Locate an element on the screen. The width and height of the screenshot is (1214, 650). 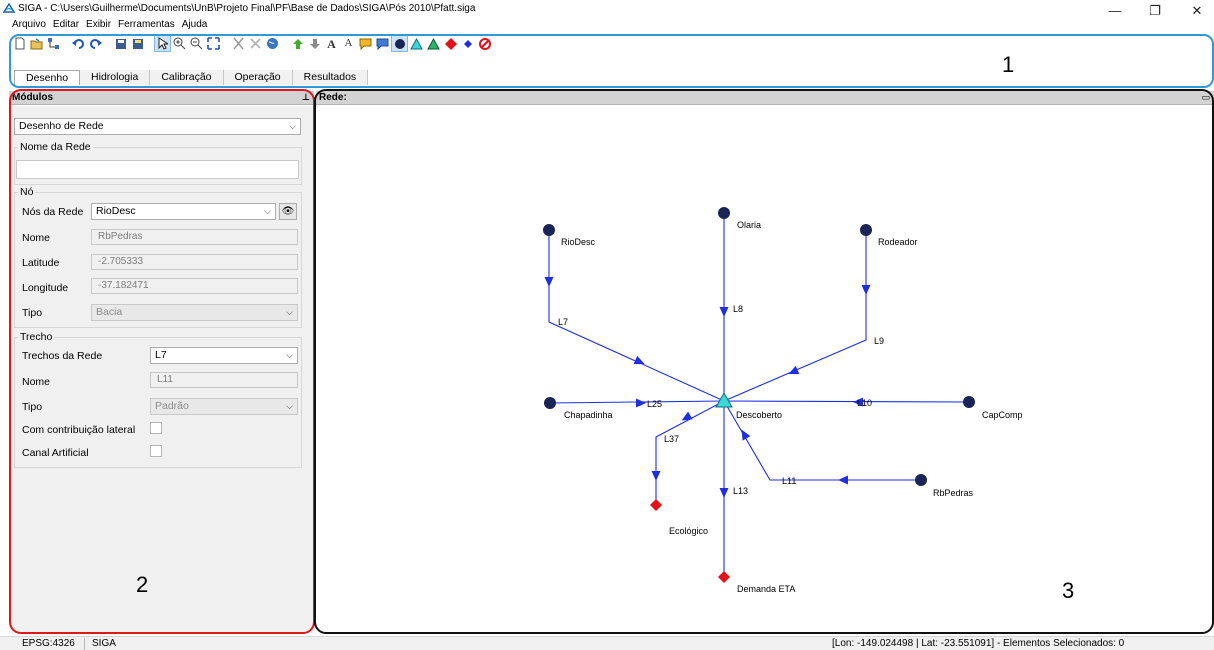
zoom-out-icon is located at coordinates (196, 43).